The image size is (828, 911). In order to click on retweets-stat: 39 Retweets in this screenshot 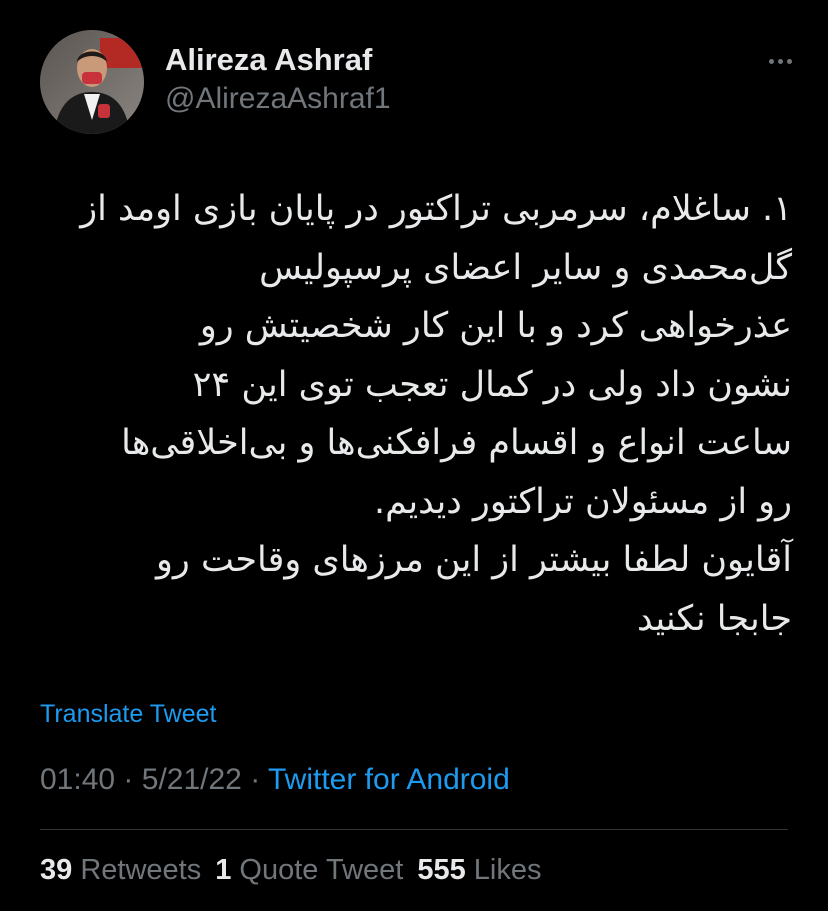, I will do `click(120, 870)`.